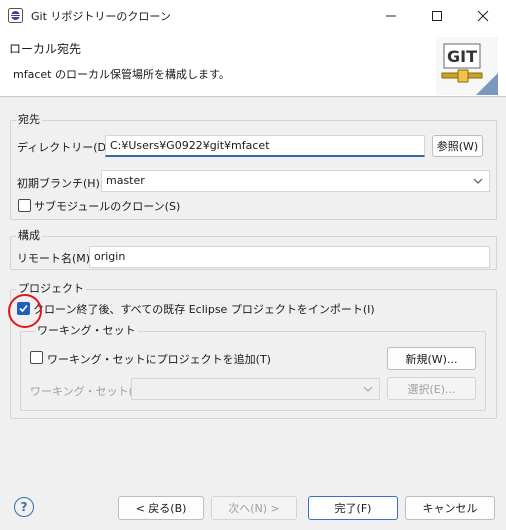  What do you see at coordinates (265, 146) in the screenshot?
I see `directory-input: C:¥Users¥G0922¥git¥mfacet` at bounding box center [265, 146].